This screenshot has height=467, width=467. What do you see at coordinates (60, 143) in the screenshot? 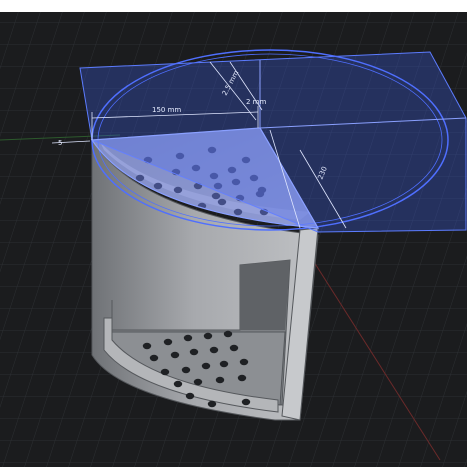
I see `dim-label-left: 5` at bounding box center [60, 143].